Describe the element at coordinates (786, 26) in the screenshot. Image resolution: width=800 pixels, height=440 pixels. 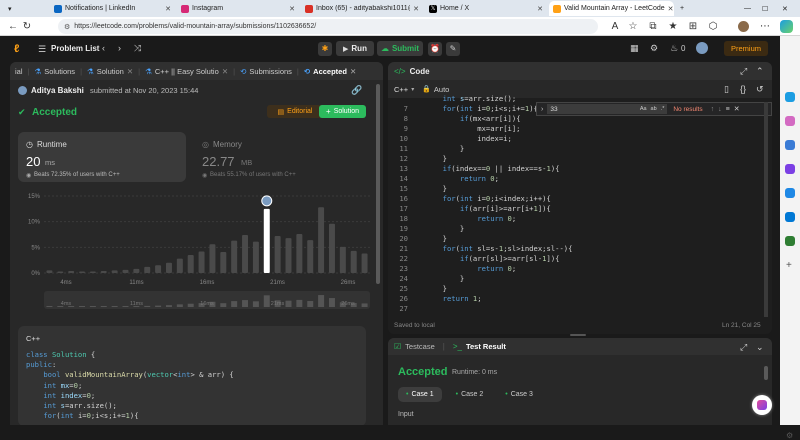
I see `copilot-icon` at that location.